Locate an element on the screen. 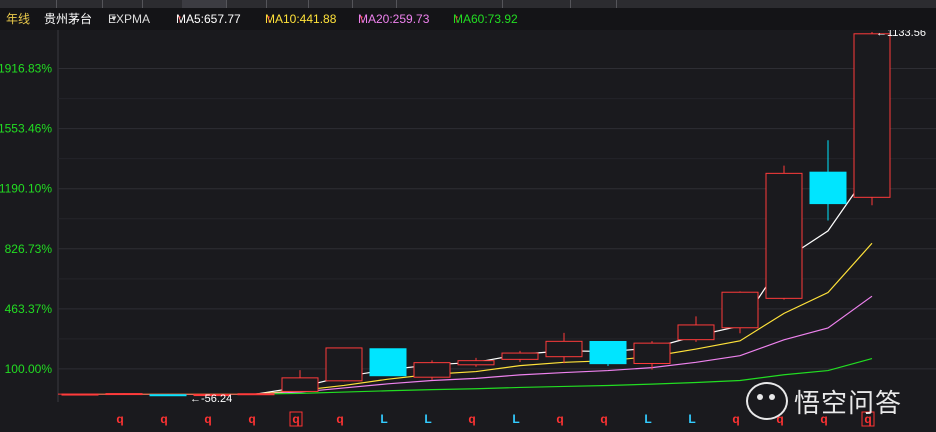  watermark: 悟空问答 is located at coordinates (836, 401).